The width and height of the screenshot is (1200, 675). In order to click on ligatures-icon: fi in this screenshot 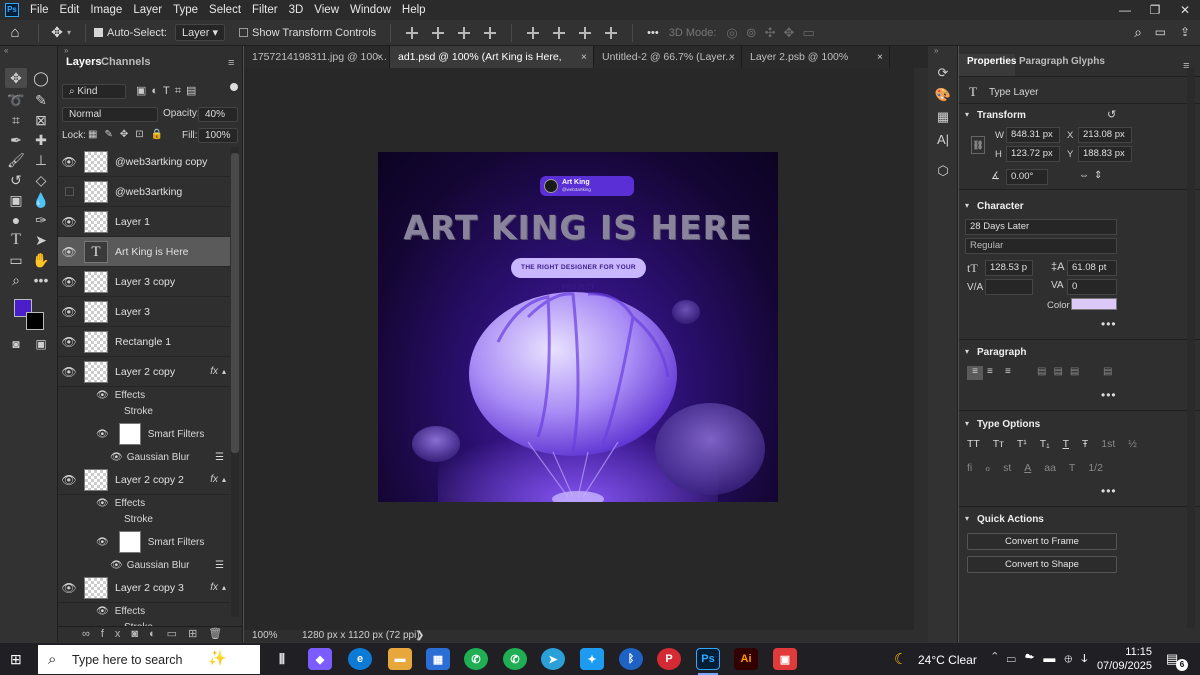, I will do `click(969, 468)`.